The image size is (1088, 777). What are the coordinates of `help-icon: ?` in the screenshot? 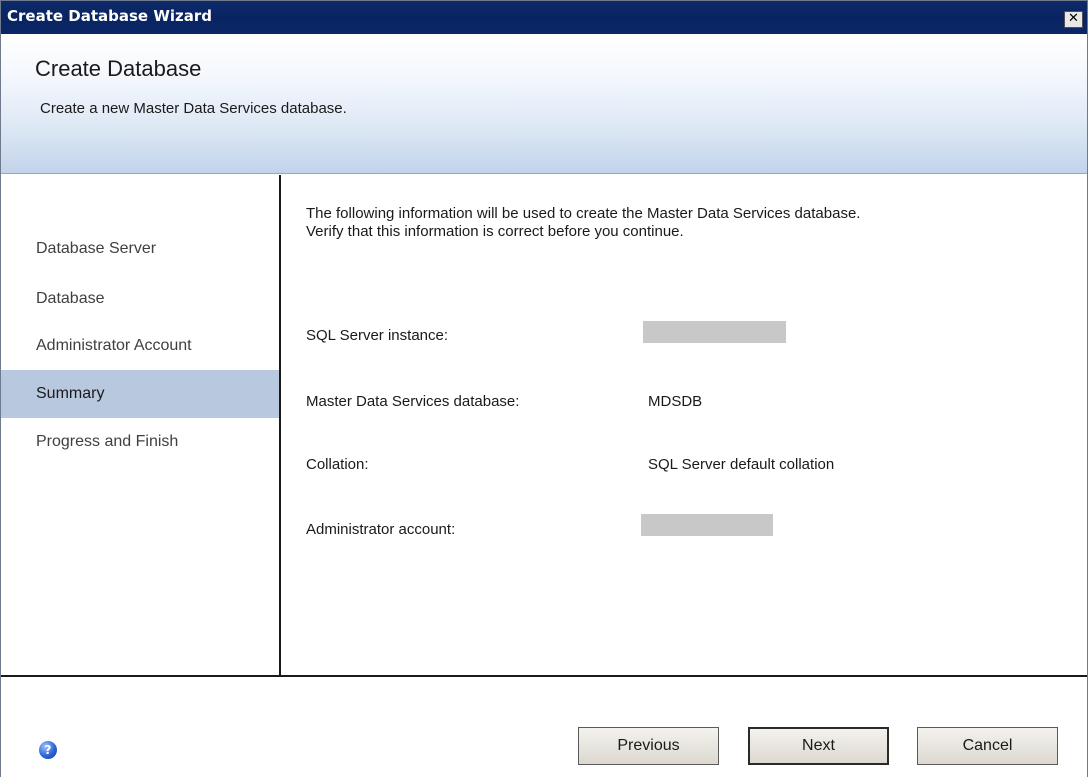 It's located at (48, 750).